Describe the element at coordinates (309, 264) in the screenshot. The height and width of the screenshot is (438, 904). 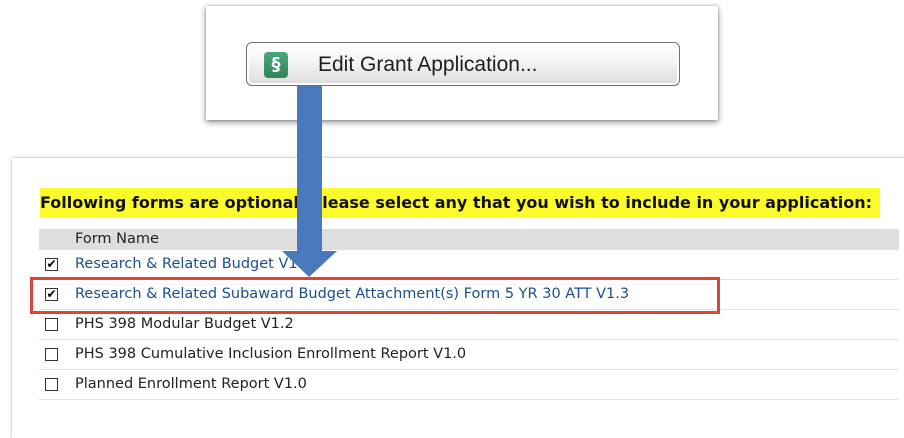
I see `arrow-head` at that location.